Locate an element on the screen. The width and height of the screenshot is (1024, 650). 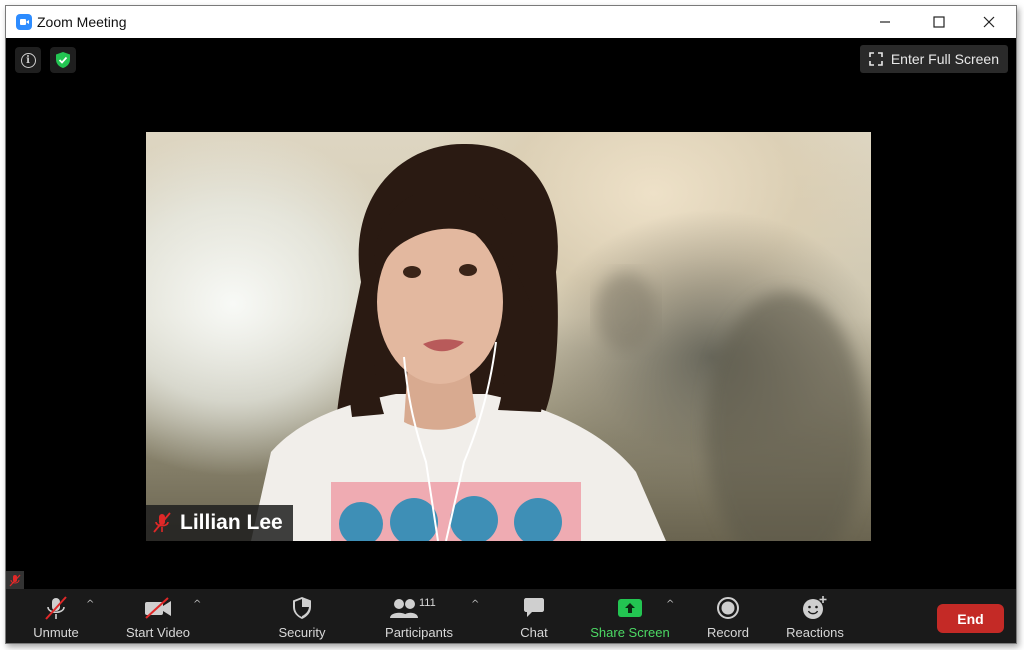
window-title: Zoom Meeting is located at coordinates (82, 22).